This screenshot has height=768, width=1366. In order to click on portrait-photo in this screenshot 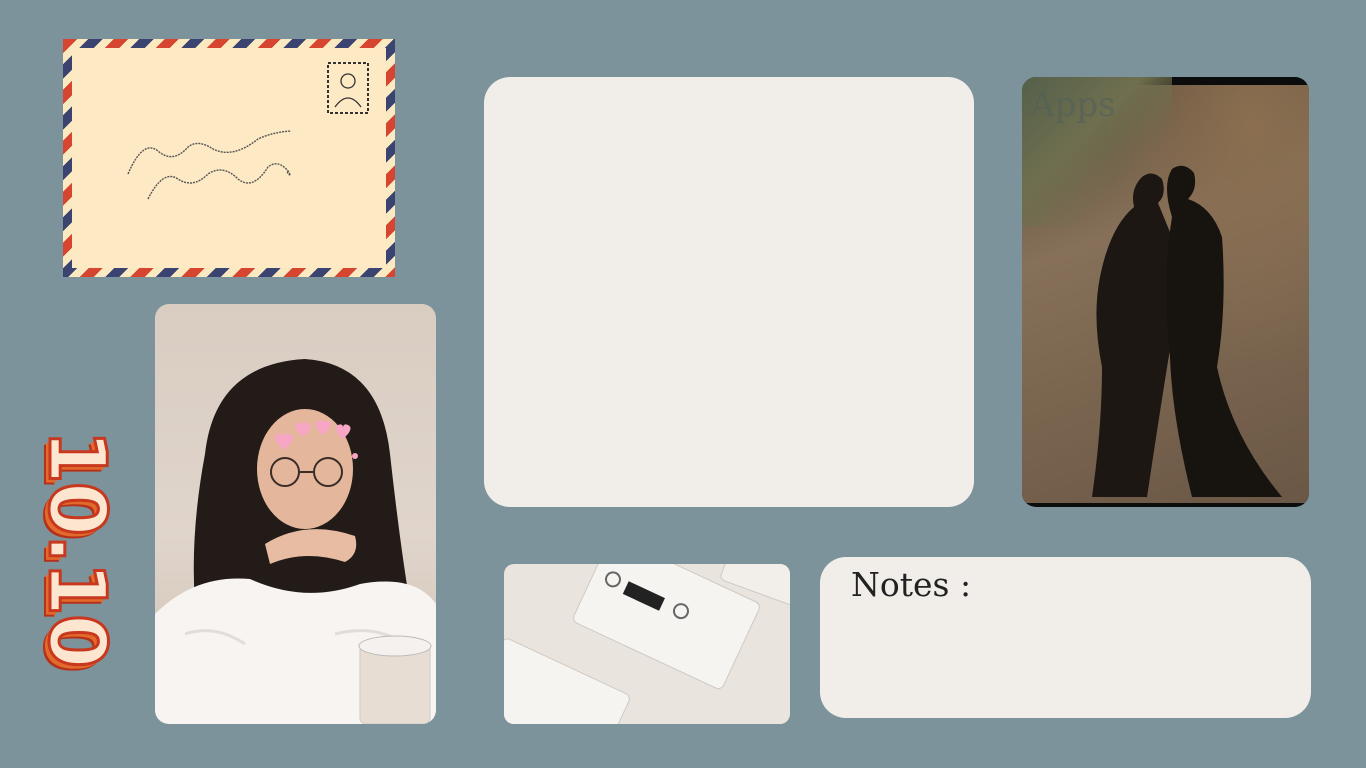, I will do `click(295, 514)`.